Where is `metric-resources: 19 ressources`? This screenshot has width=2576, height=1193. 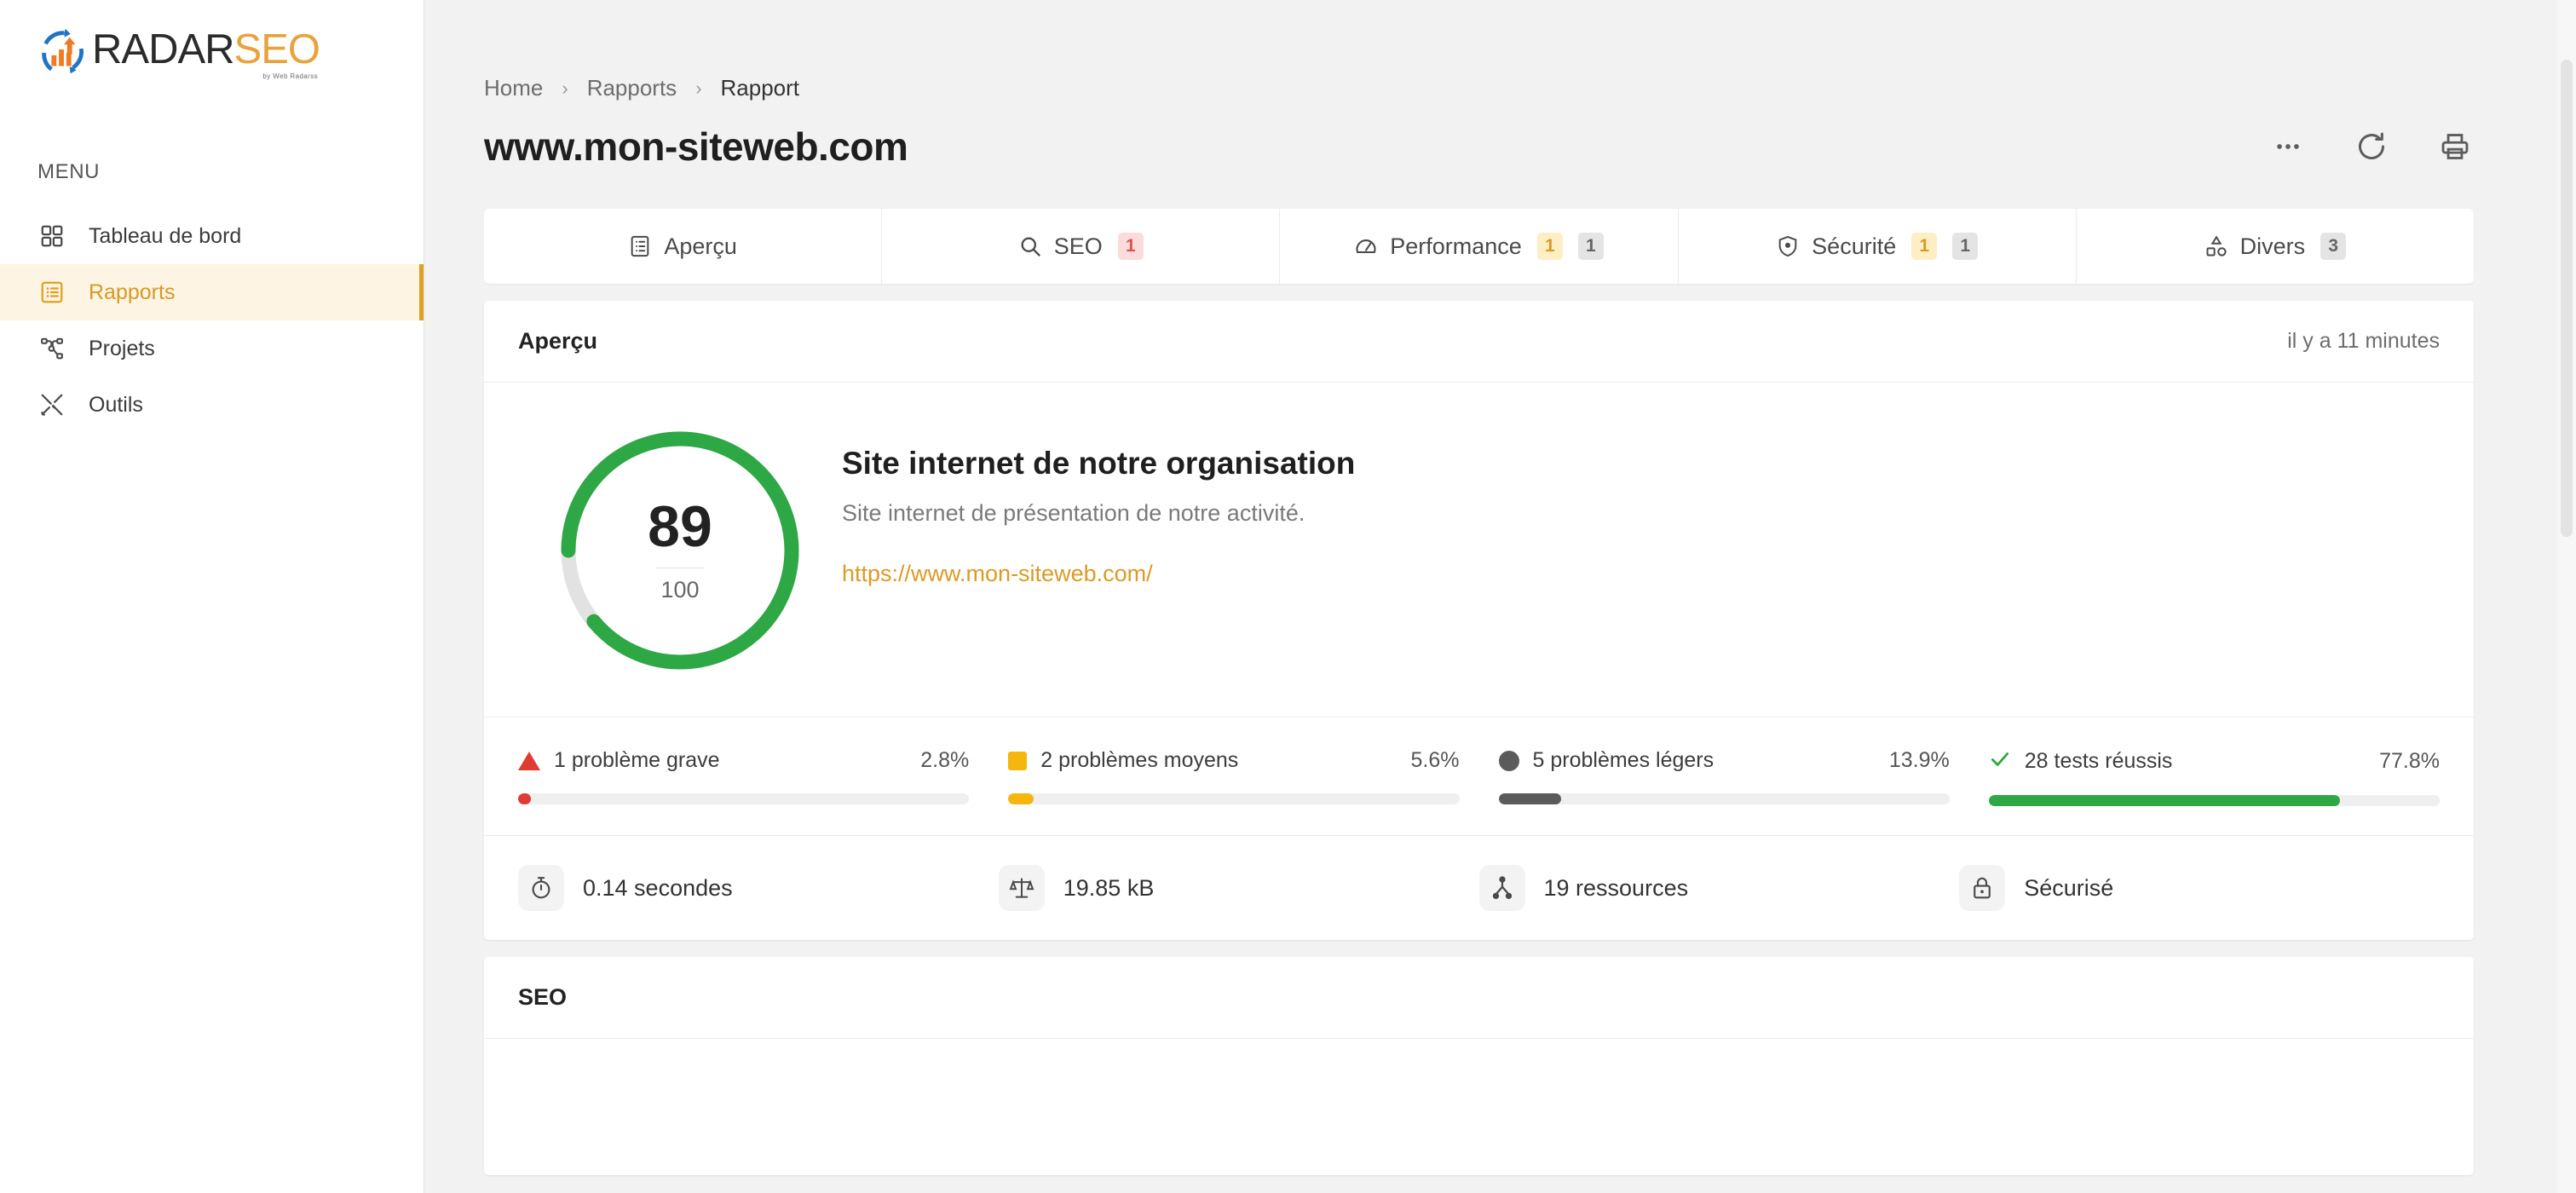
metric-resources: 19 ressources is located at coordinates (1719, 888).